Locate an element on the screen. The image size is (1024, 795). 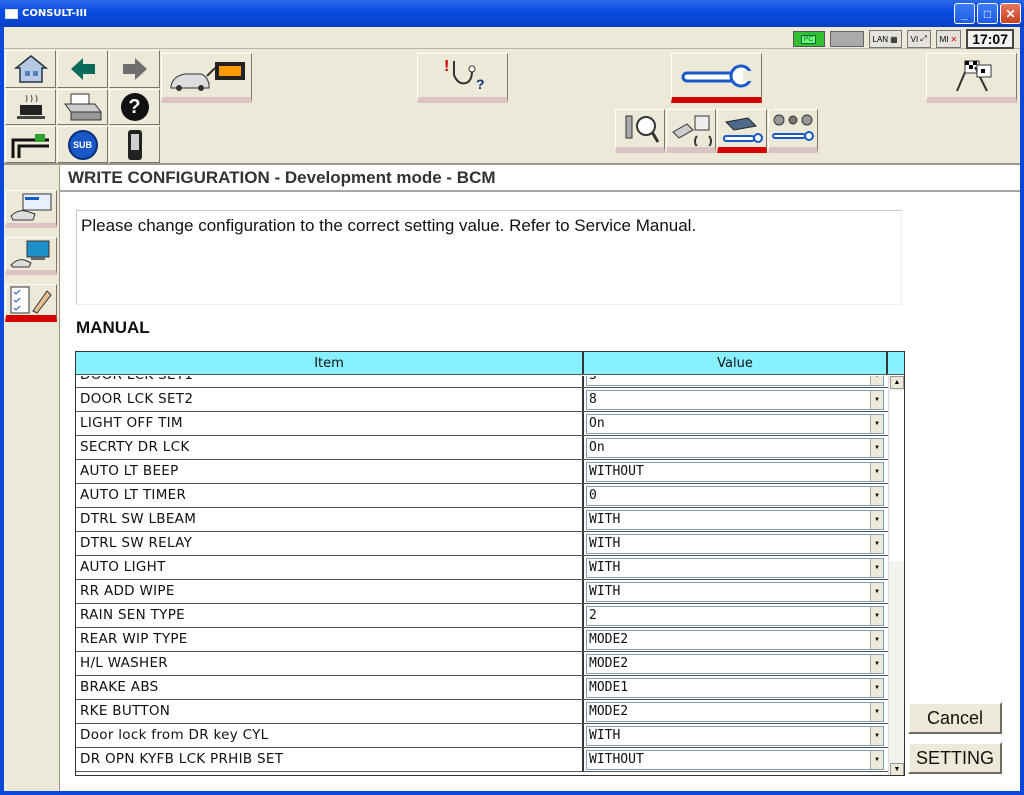
value-dropdown-text: 3 is located at coordinates (593, 379).